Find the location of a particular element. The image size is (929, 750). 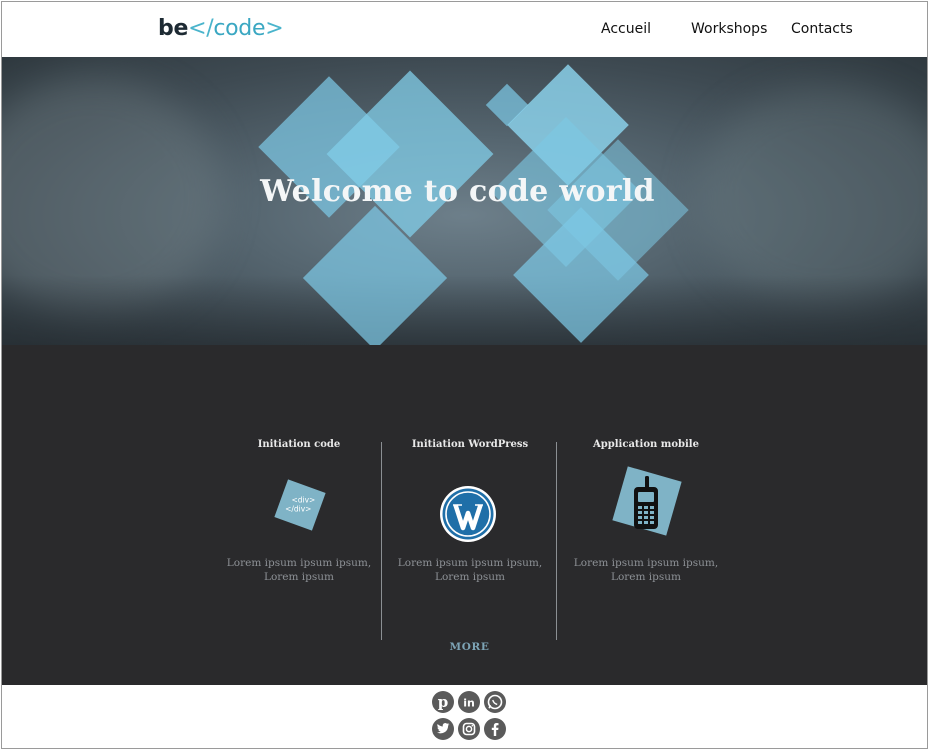

logo-be: be is located at coordinates (173, 28).